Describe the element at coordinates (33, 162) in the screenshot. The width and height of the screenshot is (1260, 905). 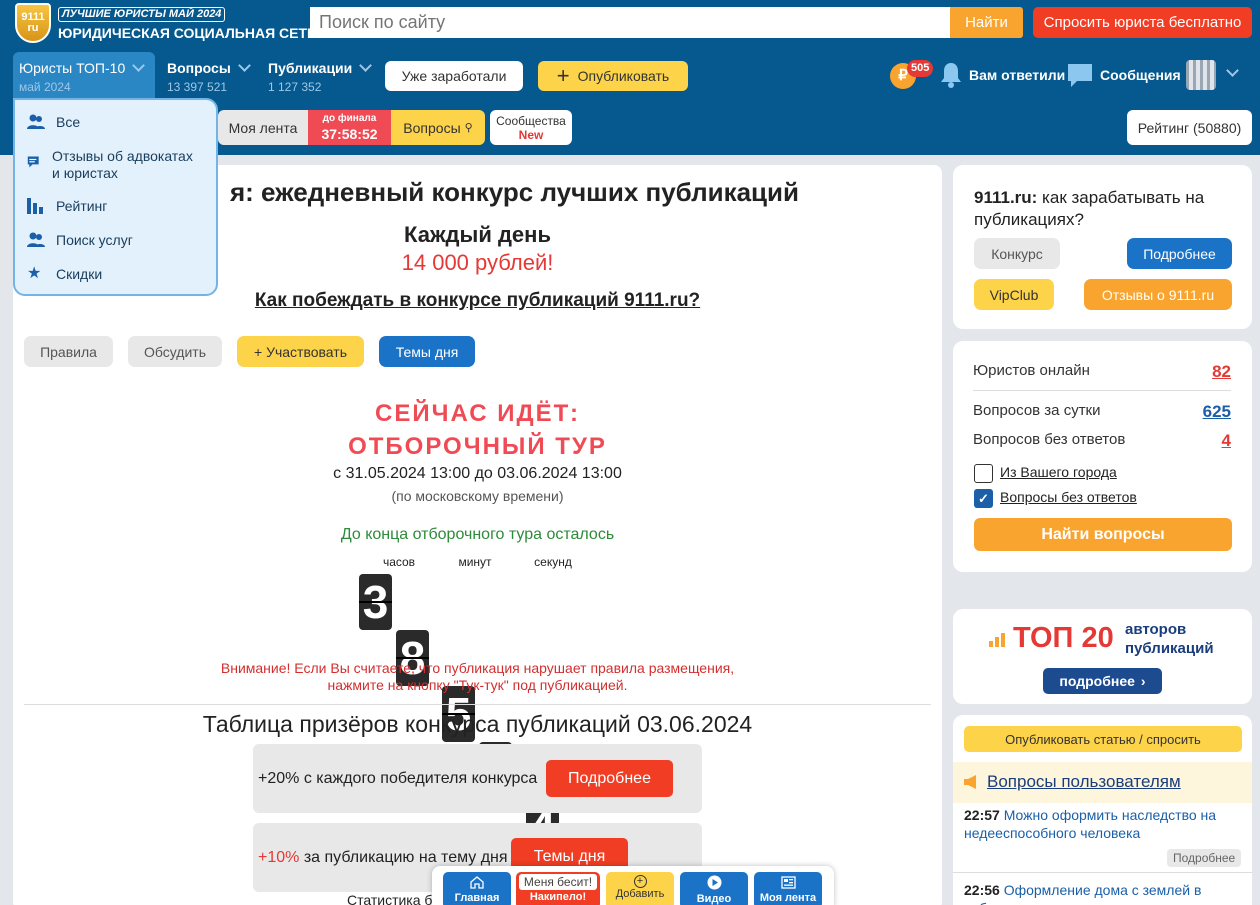
I see `comment-icon` at that location.